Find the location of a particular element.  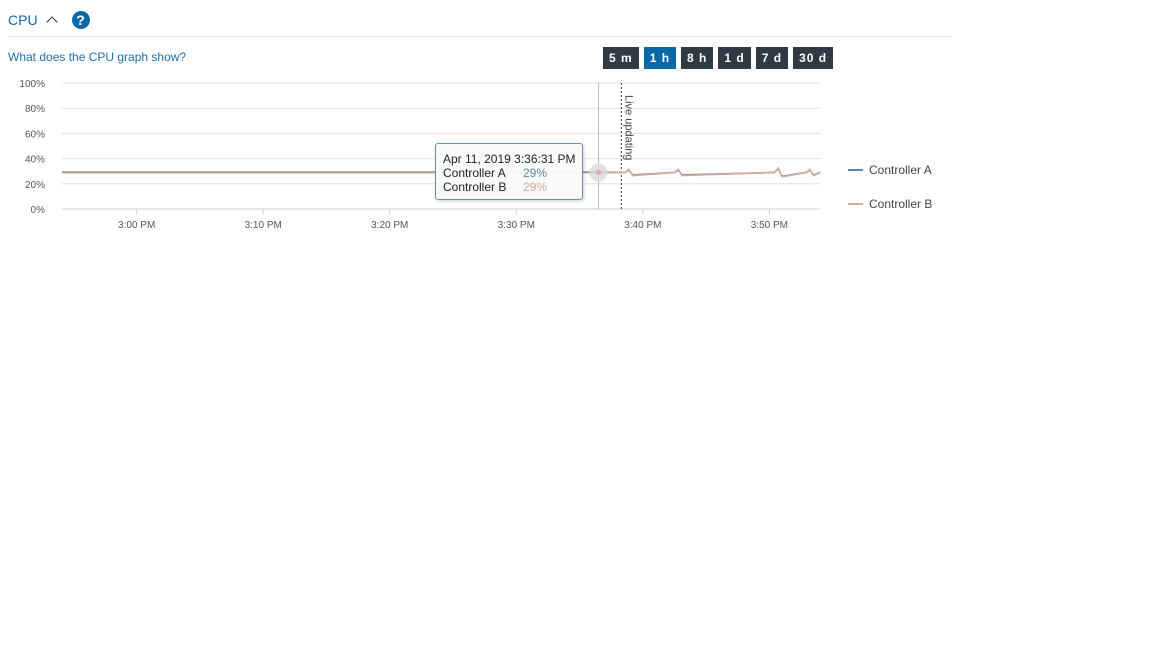

x-tick-label: 3:30 PM is located at coordinates (516, 225).